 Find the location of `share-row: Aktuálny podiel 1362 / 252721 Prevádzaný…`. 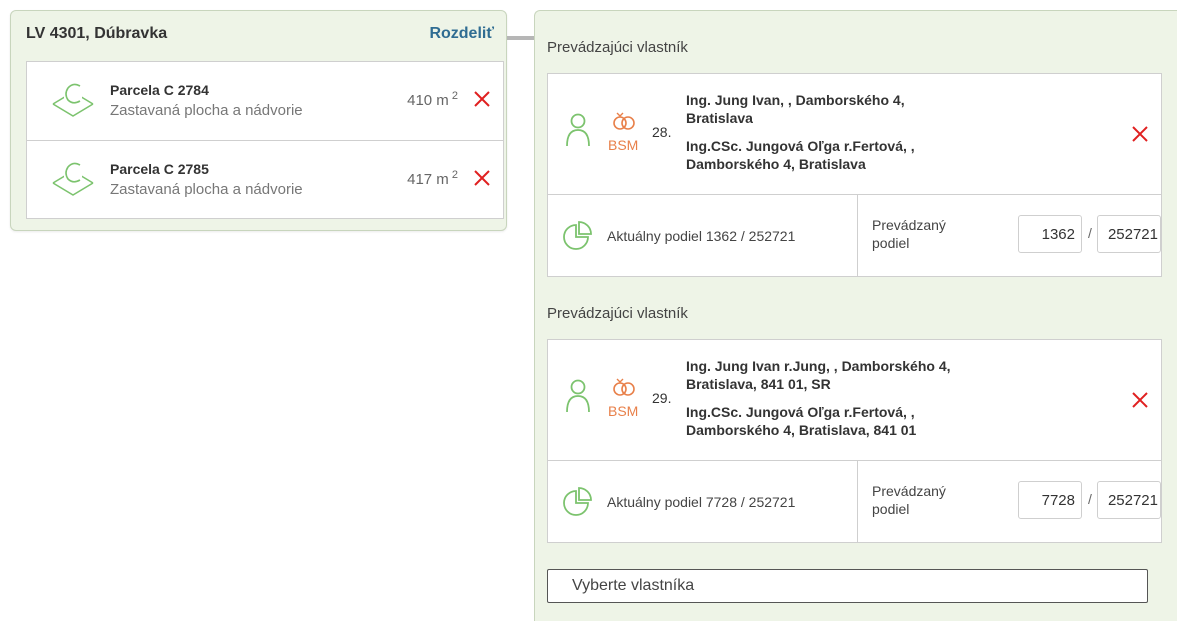

share-row: Aktuálny podiel 1362 / 252721 Prevádzaný… is located at coordinates (854, 235).